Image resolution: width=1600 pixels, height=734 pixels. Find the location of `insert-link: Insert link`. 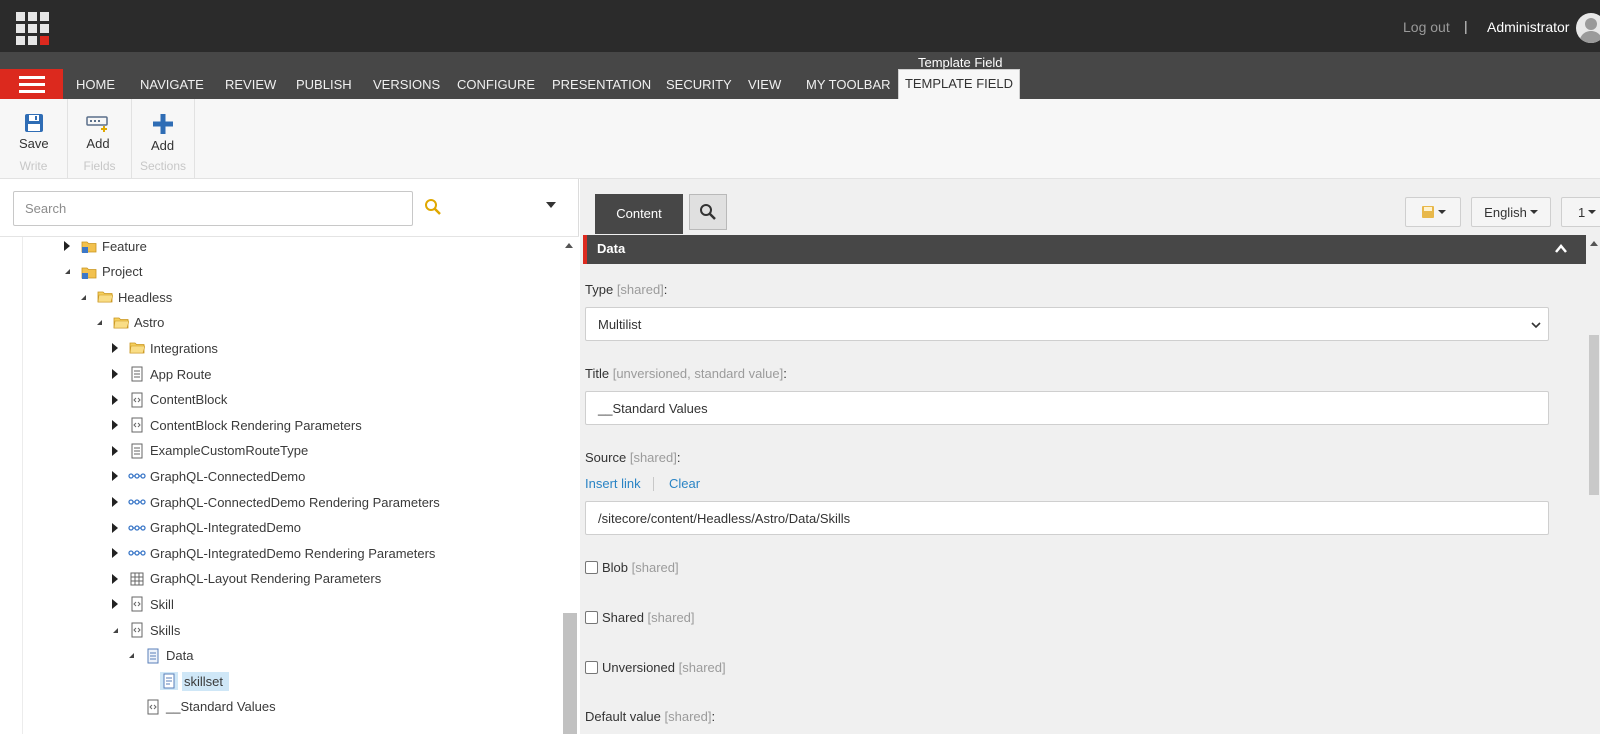

insert-link: Insert link is located at coordinates (613, 483).